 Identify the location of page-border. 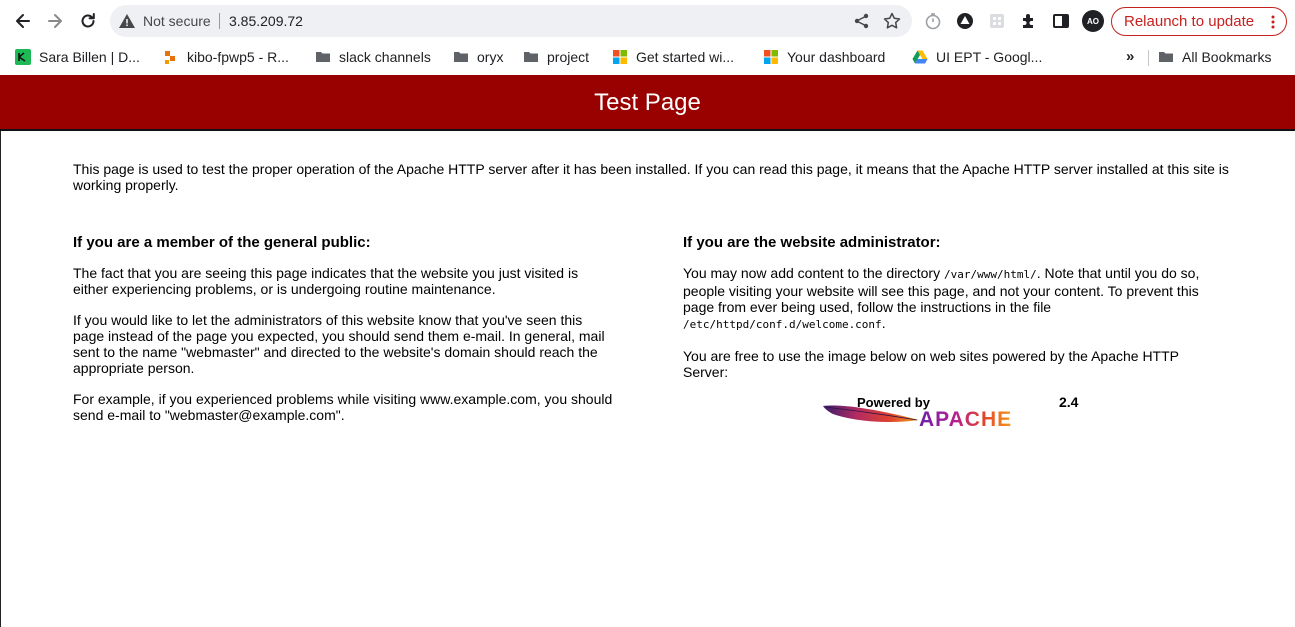
(0, 379).